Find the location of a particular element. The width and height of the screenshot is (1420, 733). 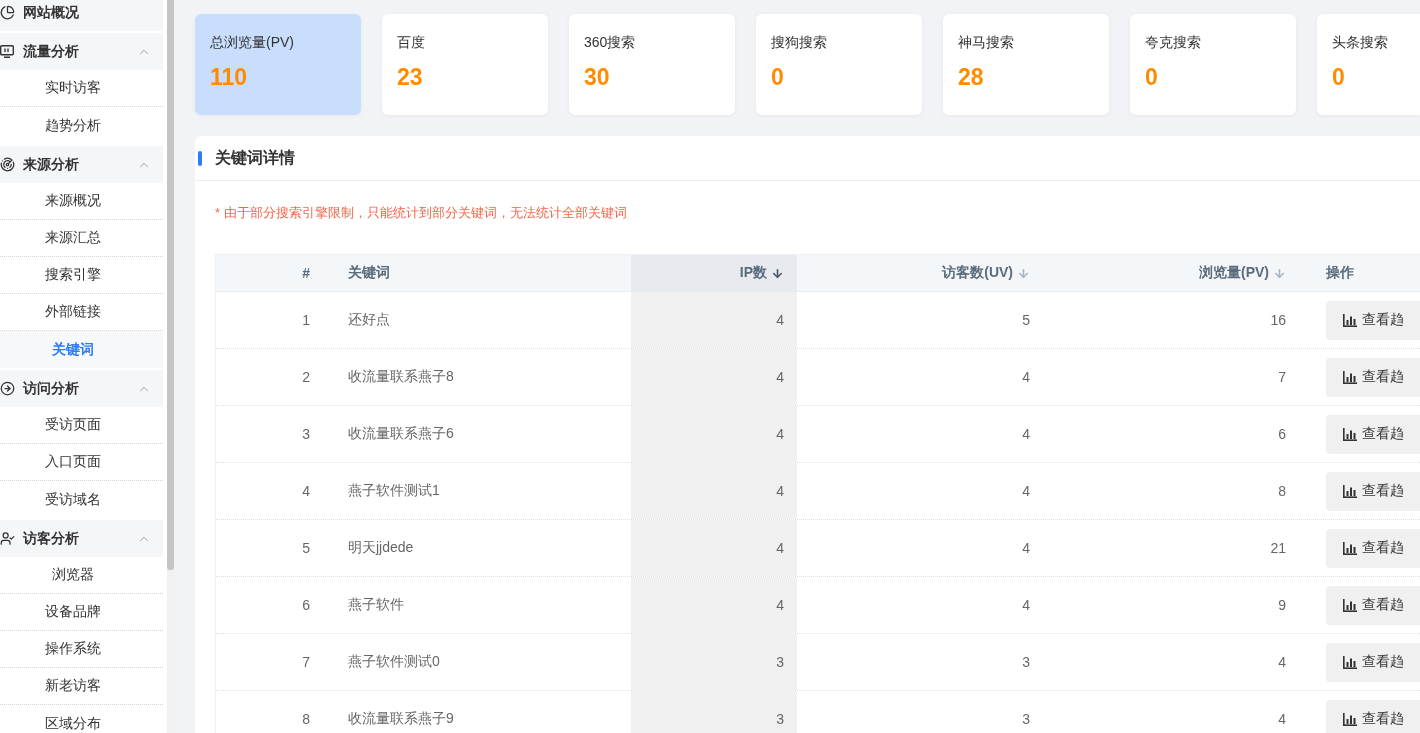

panel-title: 关键词详情 is located at coordinates (255, 157).